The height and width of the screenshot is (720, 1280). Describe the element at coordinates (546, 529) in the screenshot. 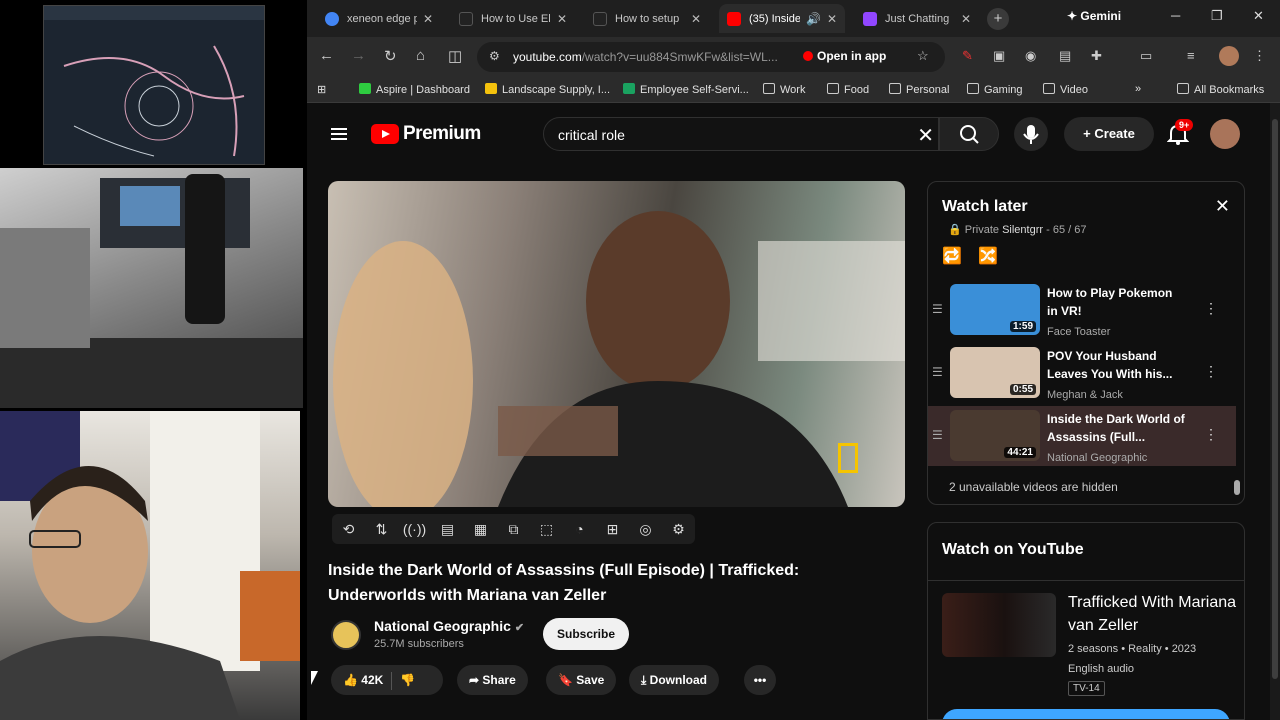

I see `mini-player-icon: ⬚` at that location.